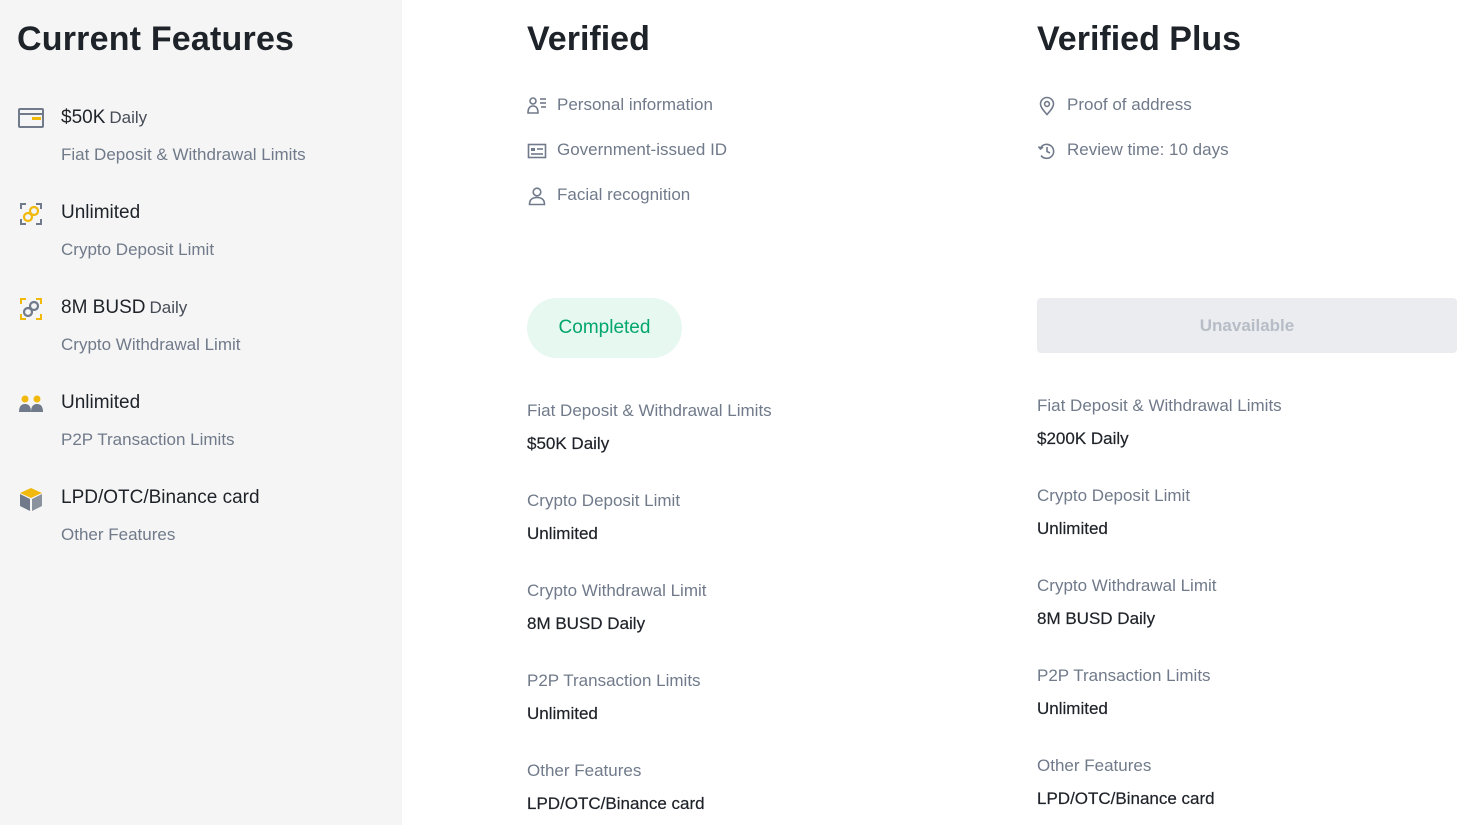 This screenshot has width=1464, height=825. Describe the element at coordinates (1083, 438) in the screenshot. I see `limit-value: $200K Daily` at that location.